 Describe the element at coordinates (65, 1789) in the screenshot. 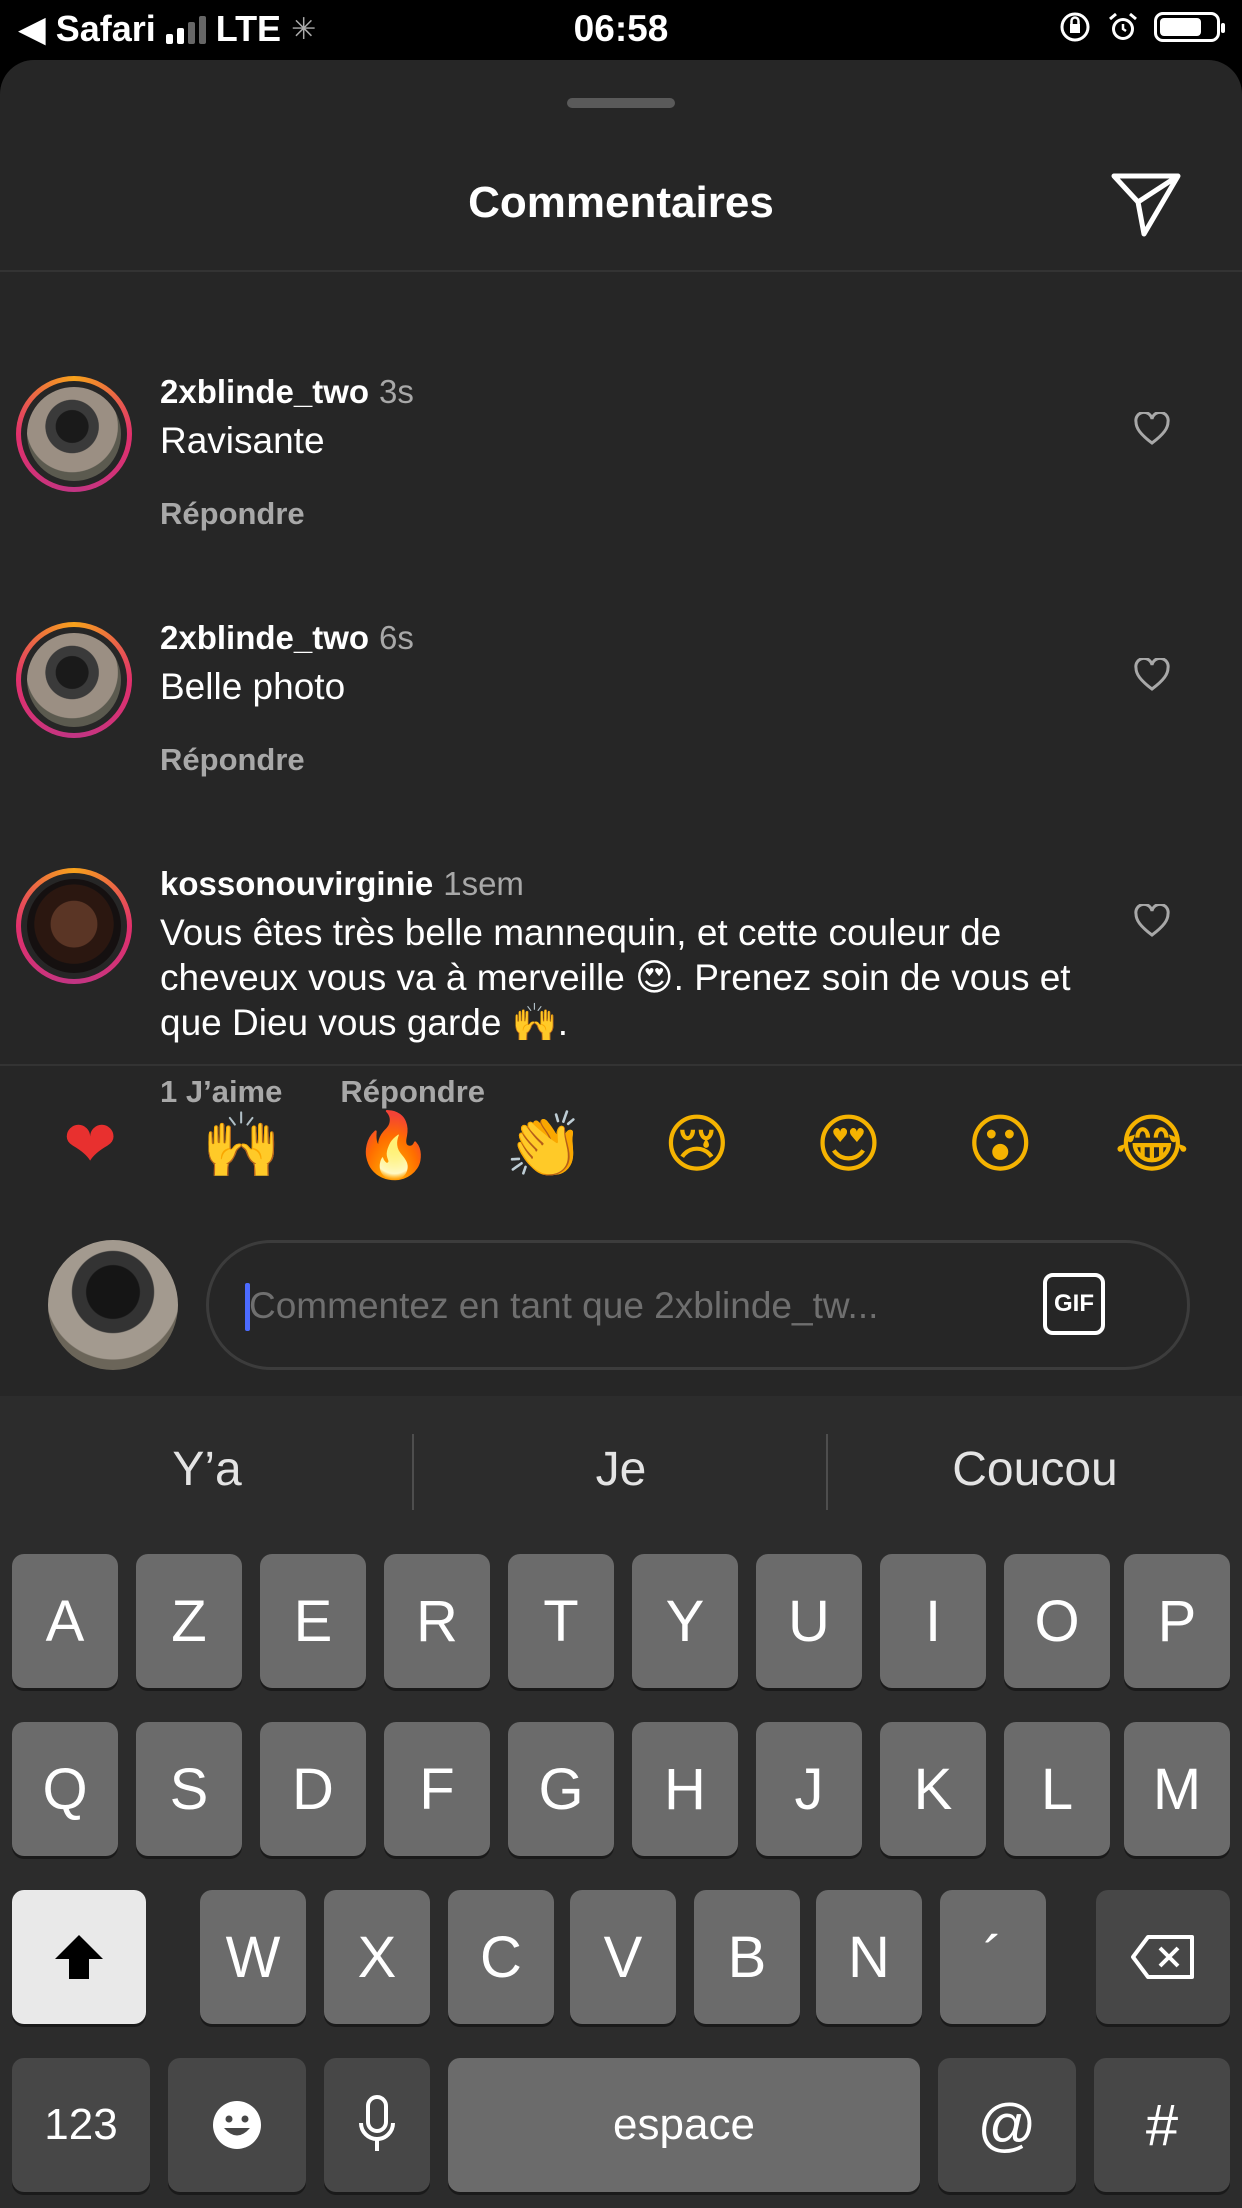

I see `key: Q` at that location.